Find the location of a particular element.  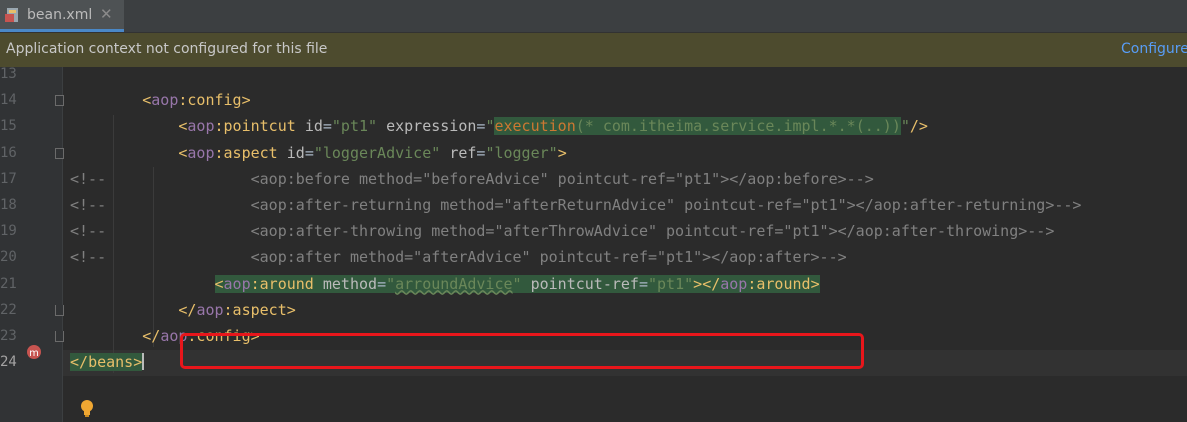

line-number: 19 is located at coordinates (8, 231).